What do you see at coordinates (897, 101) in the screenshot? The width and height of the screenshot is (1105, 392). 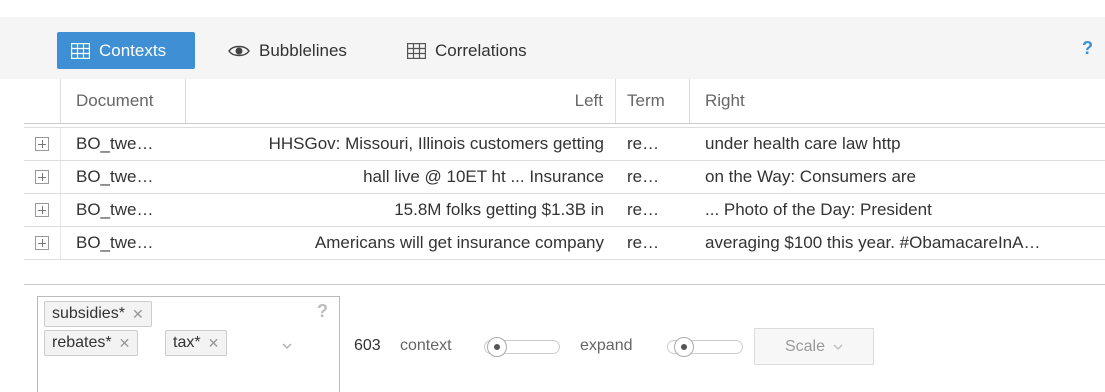 I see `column-header-right: Right` at bounding box center [897, 101].